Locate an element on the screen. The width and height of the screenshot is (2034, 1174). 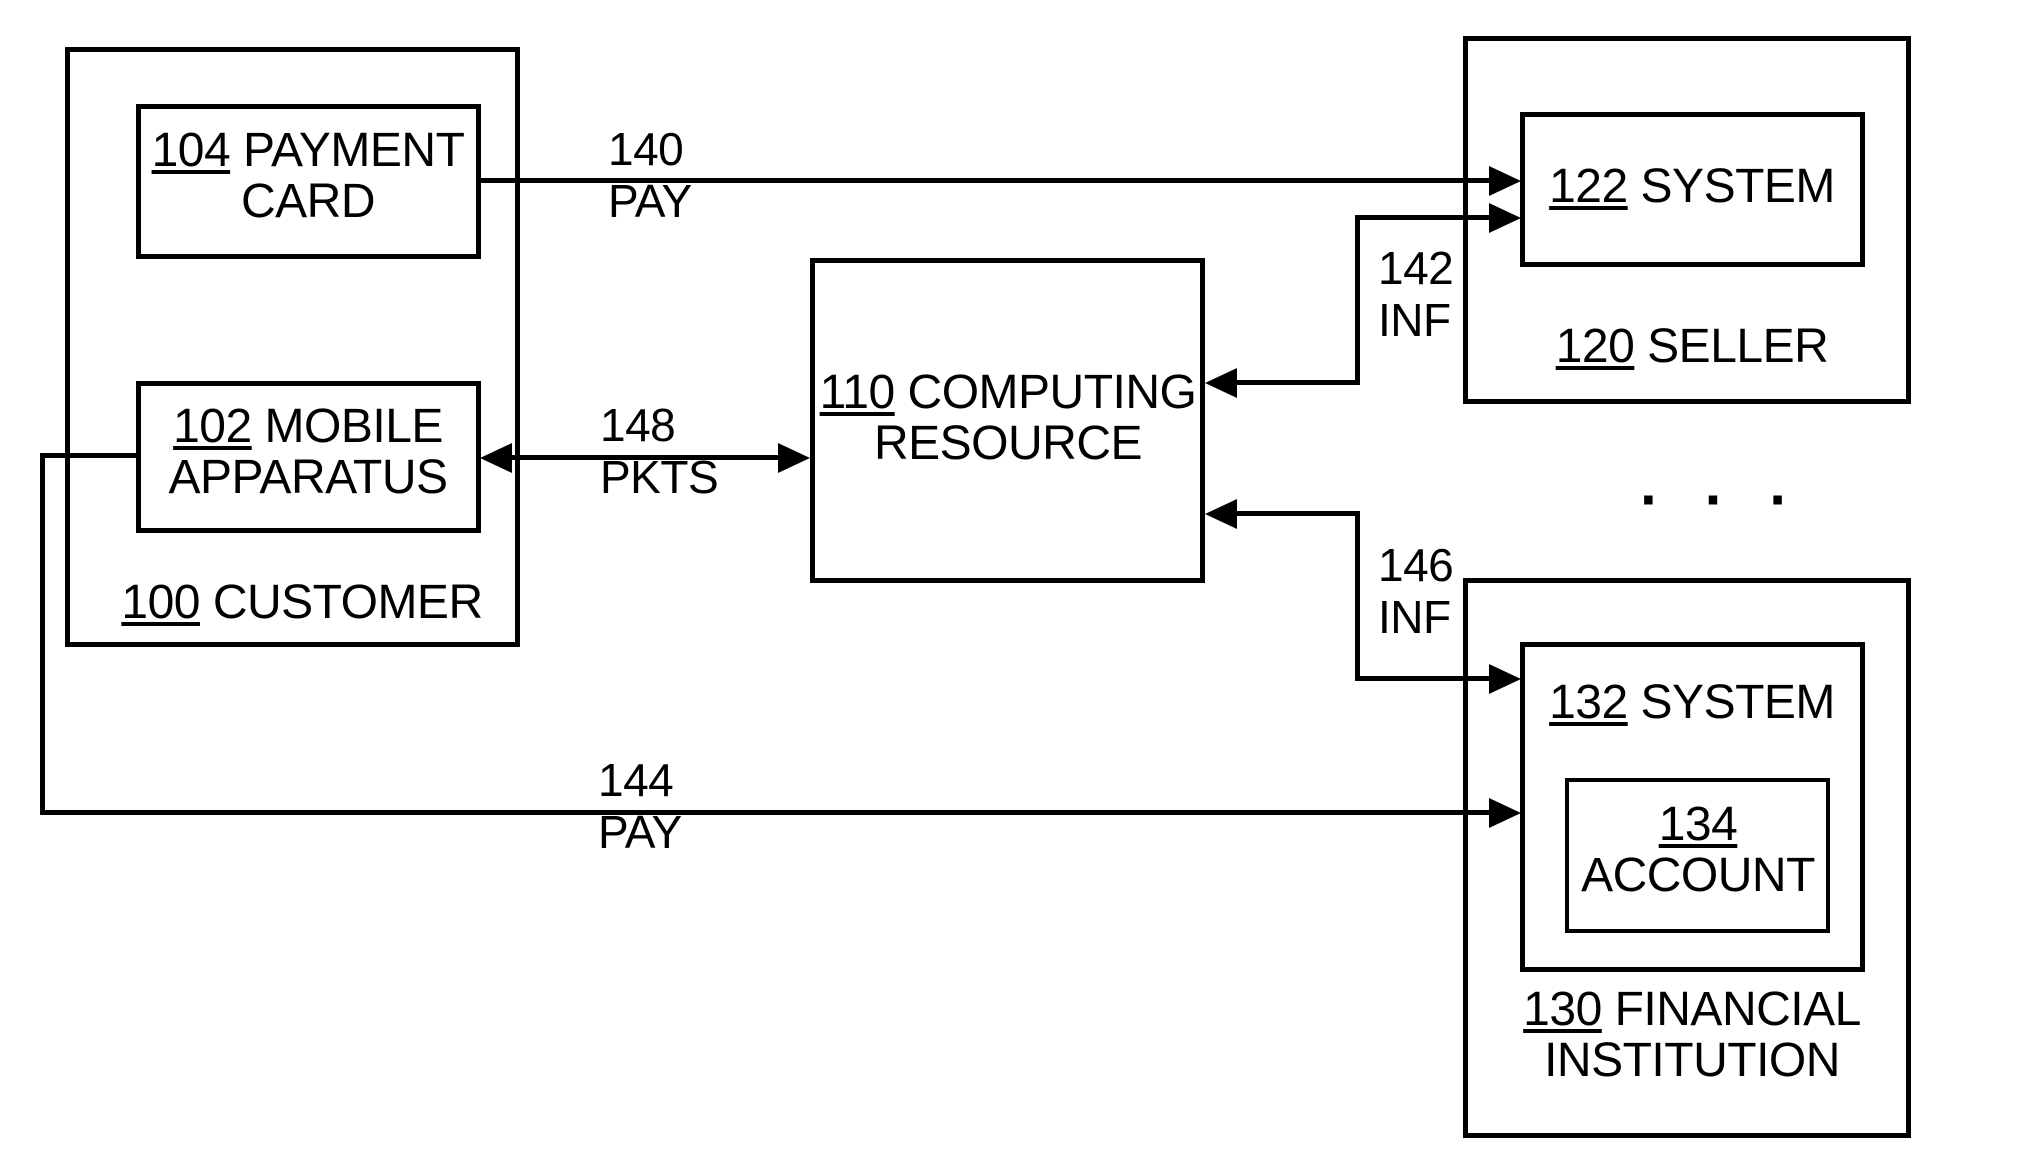
fi-line2: INSTITUTION is located at coordinates (1692, 1060).